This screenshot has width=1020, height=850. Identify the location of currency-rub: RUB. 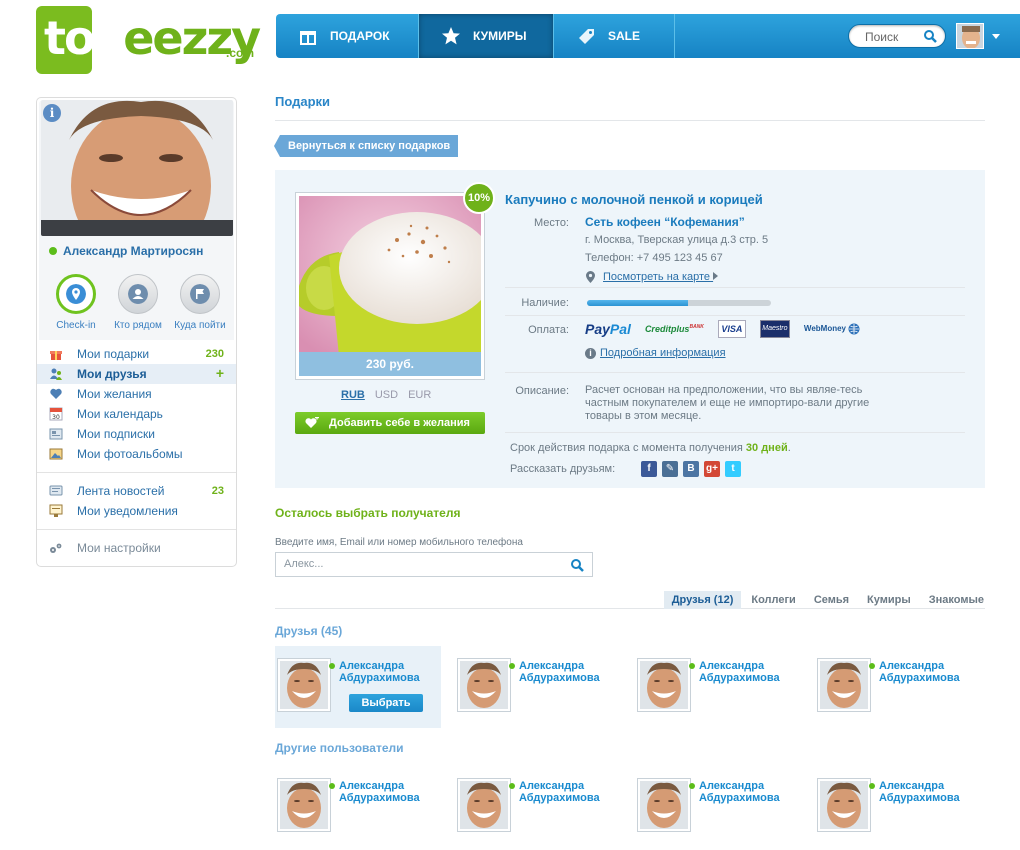
(353, 395).